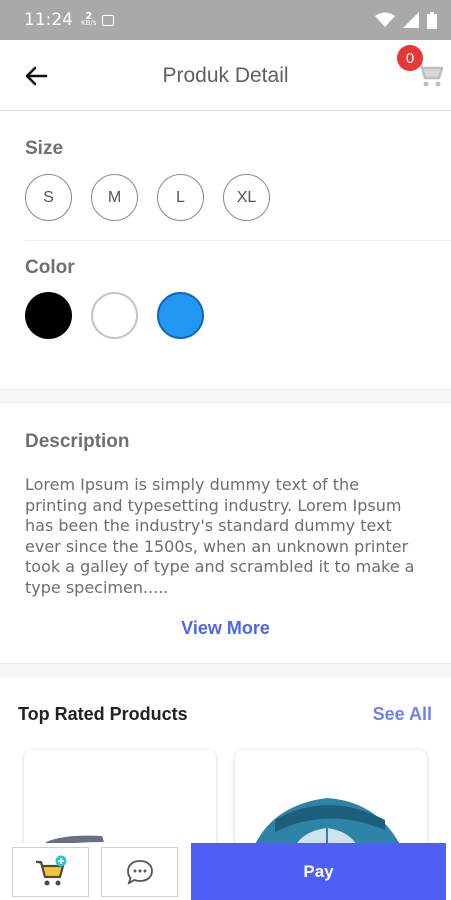 The image size is (451, 900). What do you see at coordinates (77, 441) in the screenshot?
I see `description-title: Description` at bounding box center [77, 441].